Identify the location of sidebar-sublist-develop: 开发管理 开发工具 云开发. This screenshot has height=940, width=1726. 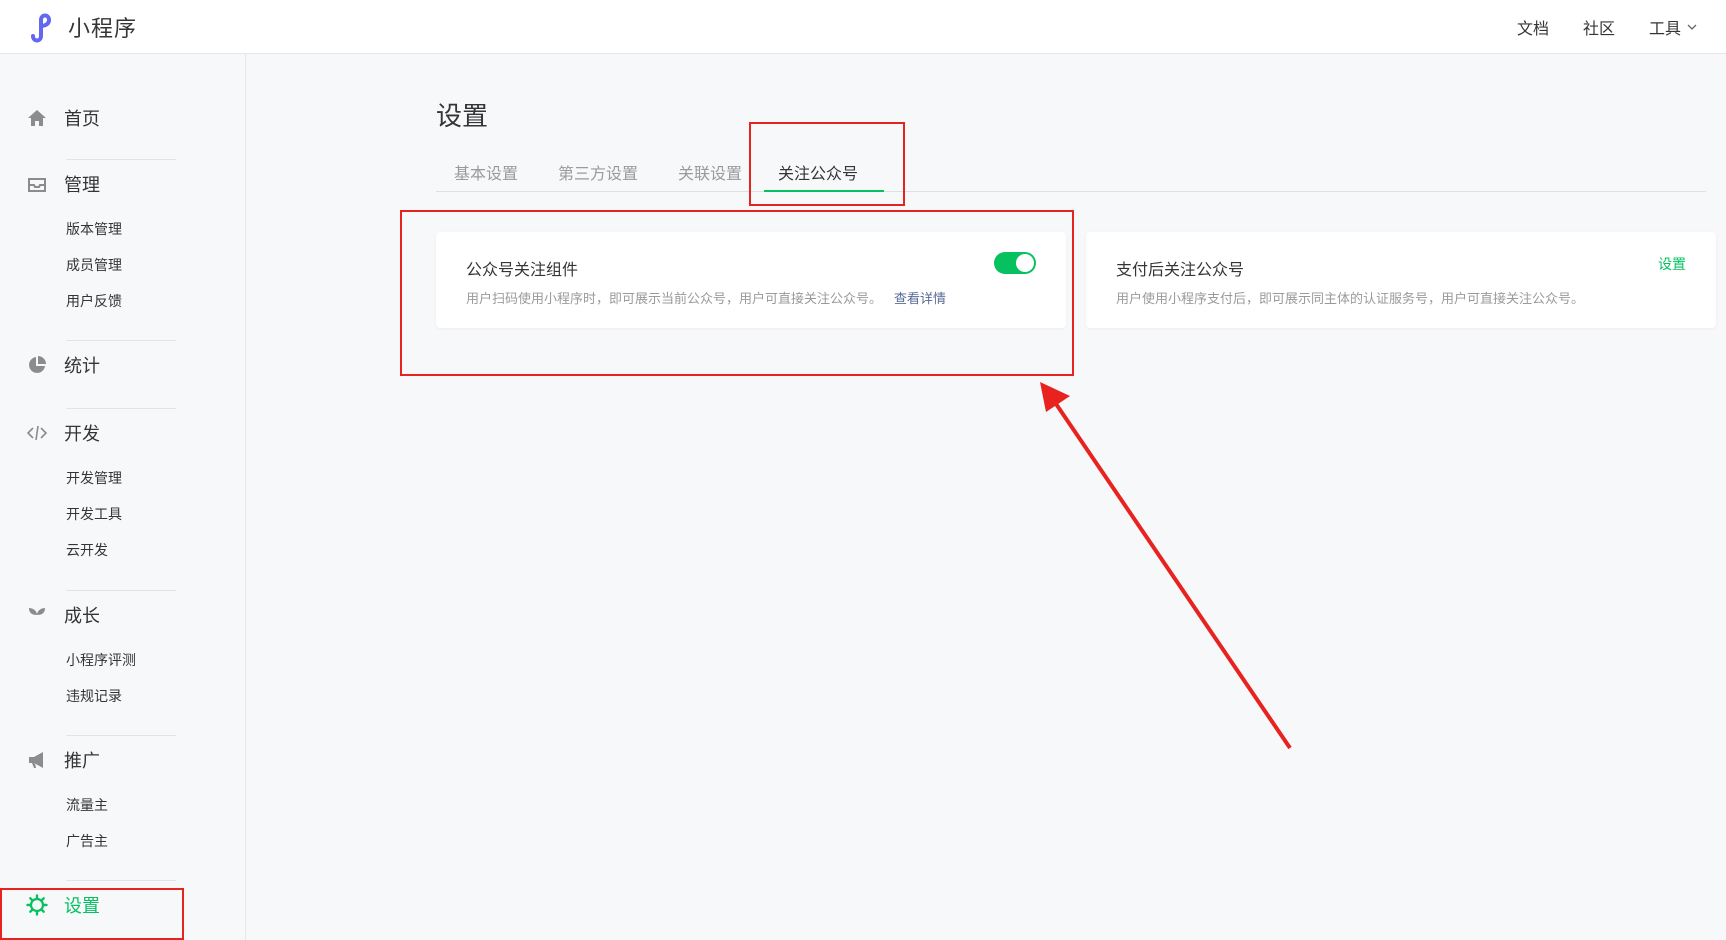
(101, 515).